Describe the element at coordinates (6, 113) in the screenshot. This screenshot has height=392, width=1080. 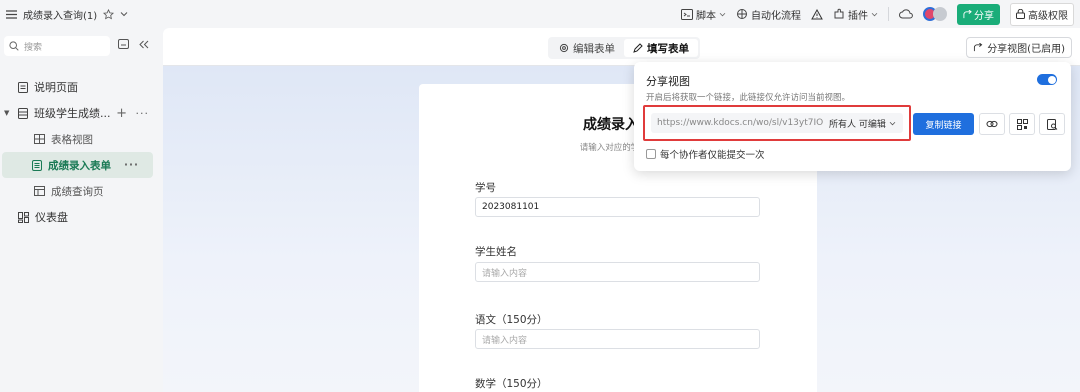
I see `caret-down-icon: ▼` at that location.